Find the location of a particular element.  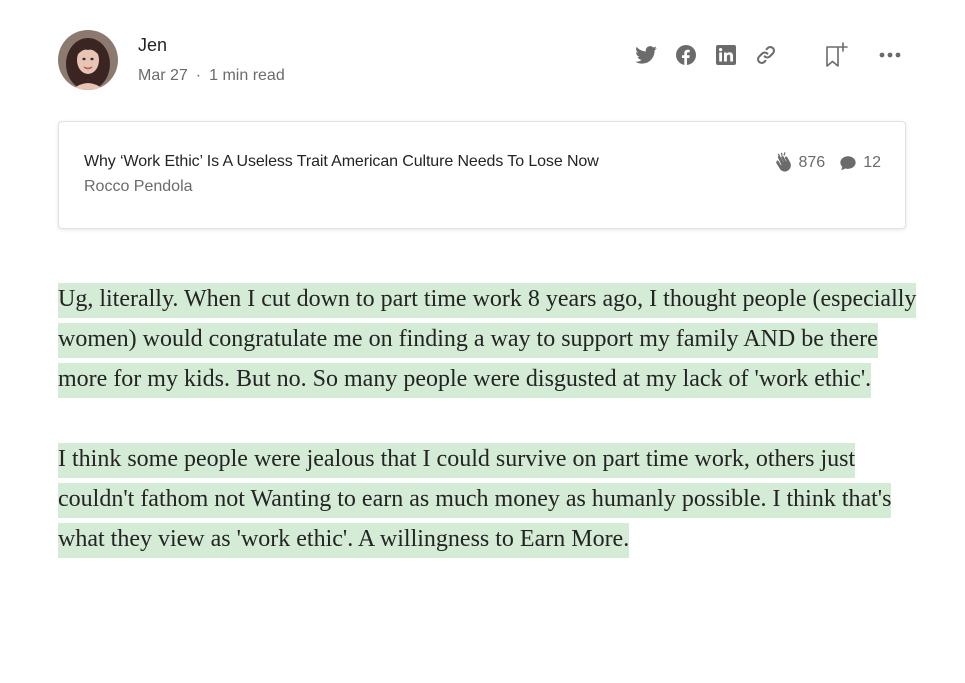

copy-link-button is located at coordinates (766, 55).